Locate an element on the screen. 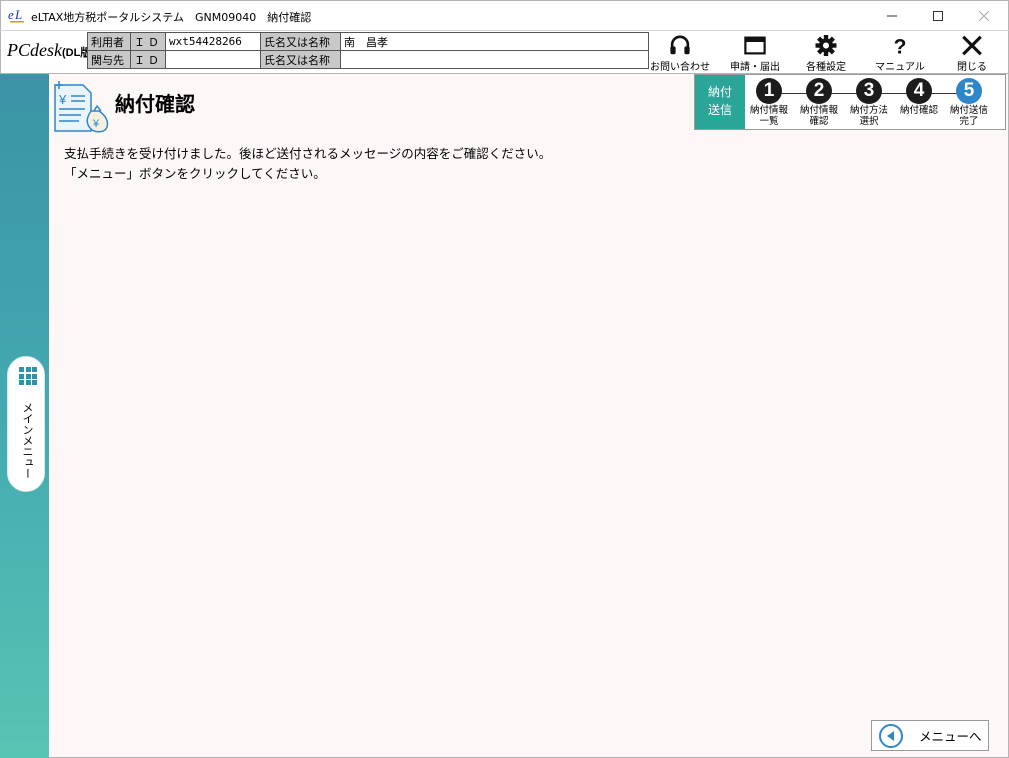 The width and height of the screenshot is (1009, 758). user-id-value: wxt54428266 is located at coordinates (213, 41).